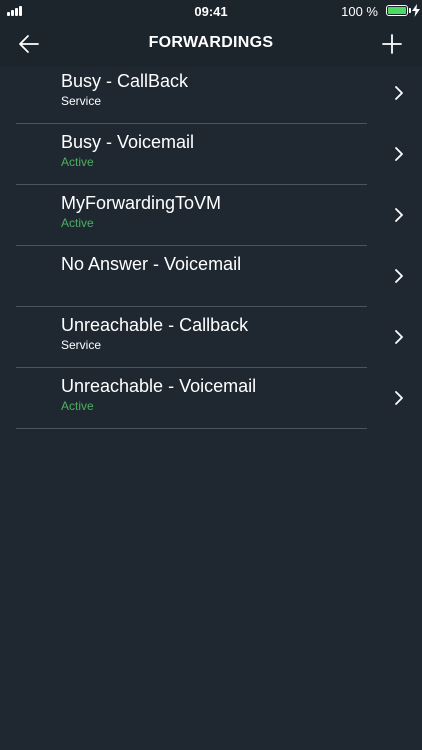  I want to click on battery-level-fill, so click(397, 10).